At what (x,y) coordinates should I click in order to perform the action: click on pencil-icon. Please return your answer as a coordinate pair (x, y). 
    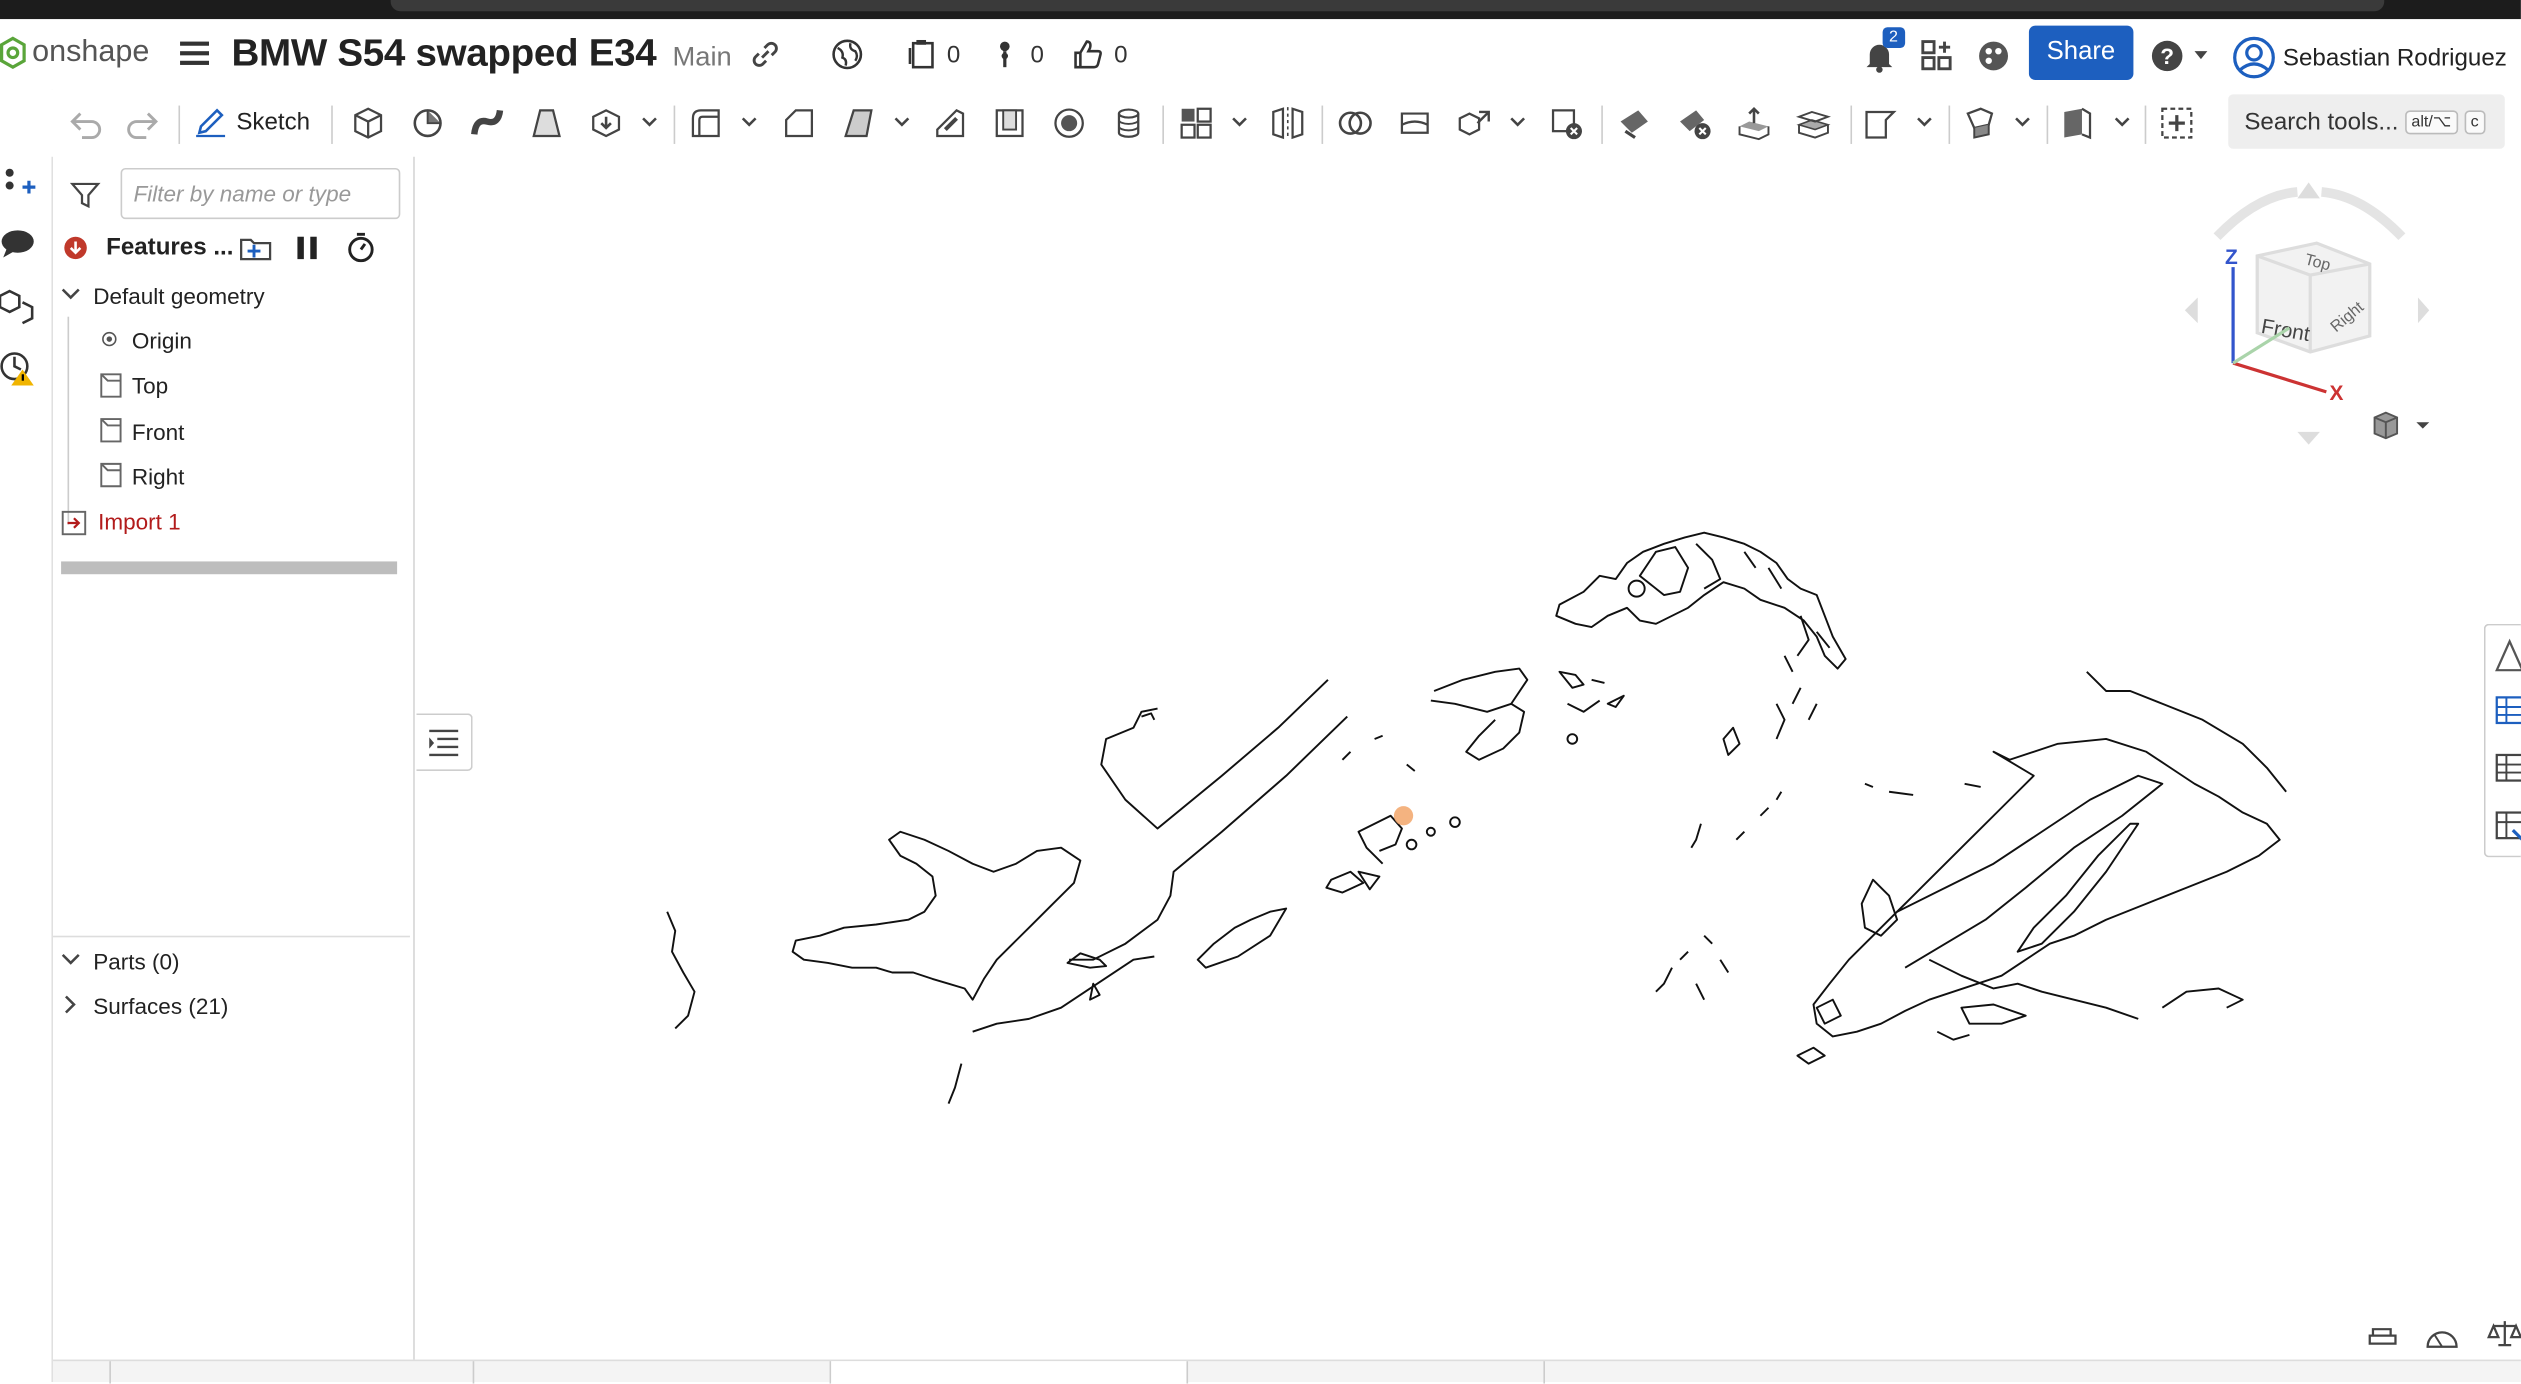
    Looking at the image, I should click on (211, 123).